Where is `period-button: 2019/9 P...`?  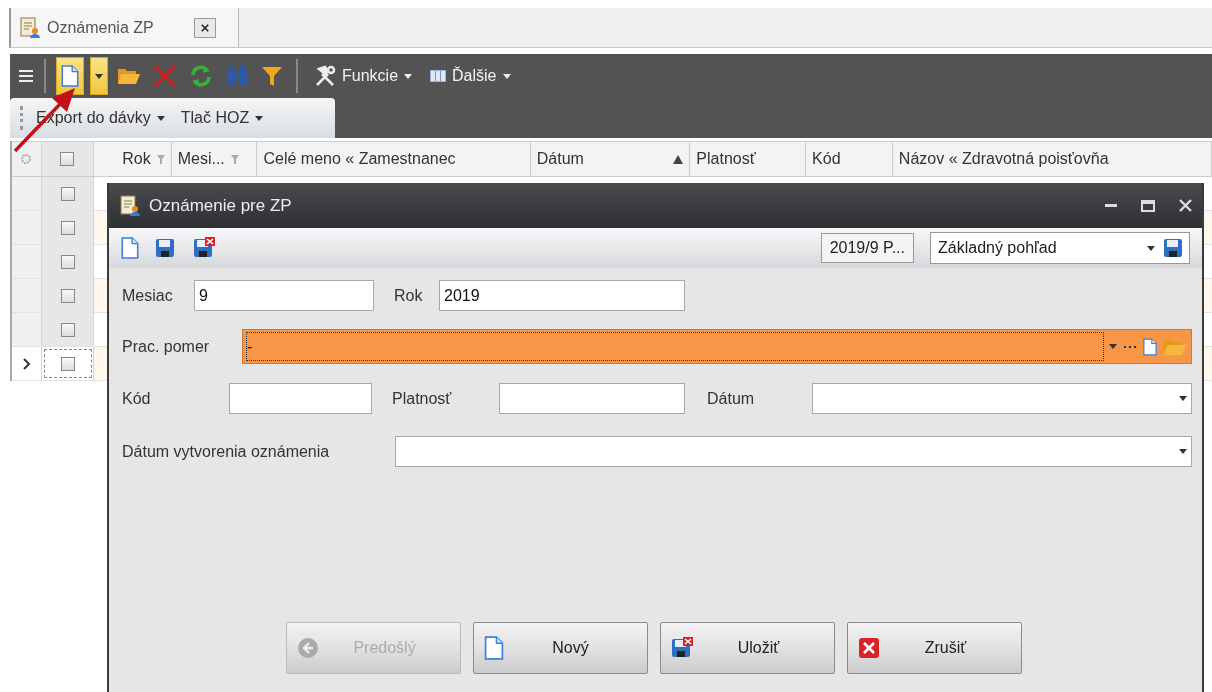
period-button: 2019/9 P... is located at coordinates (867, 248).